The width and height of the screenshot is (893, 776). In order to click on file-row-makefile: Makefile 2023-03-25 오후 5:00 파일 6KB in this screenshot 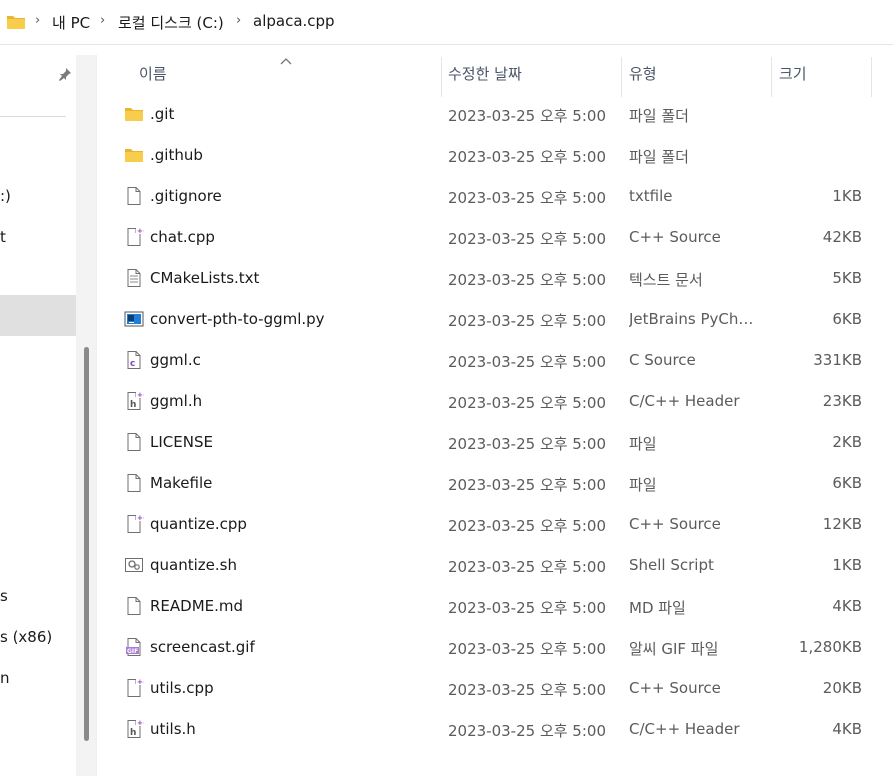, I will do `click(495, 483)`.